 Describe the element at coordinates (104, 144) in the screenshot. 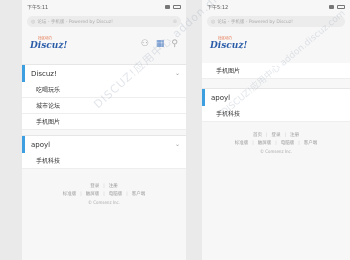

I see `category-header: apoyl ⌄` at that location.